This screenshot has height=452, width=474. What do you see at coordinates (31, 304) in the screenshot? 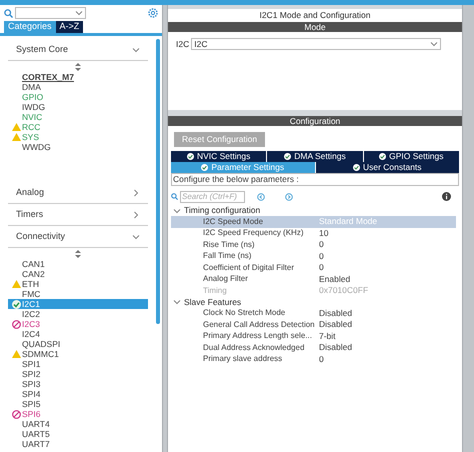
I see `peripheral-label: I2C1` at bounding box center [31, 304].